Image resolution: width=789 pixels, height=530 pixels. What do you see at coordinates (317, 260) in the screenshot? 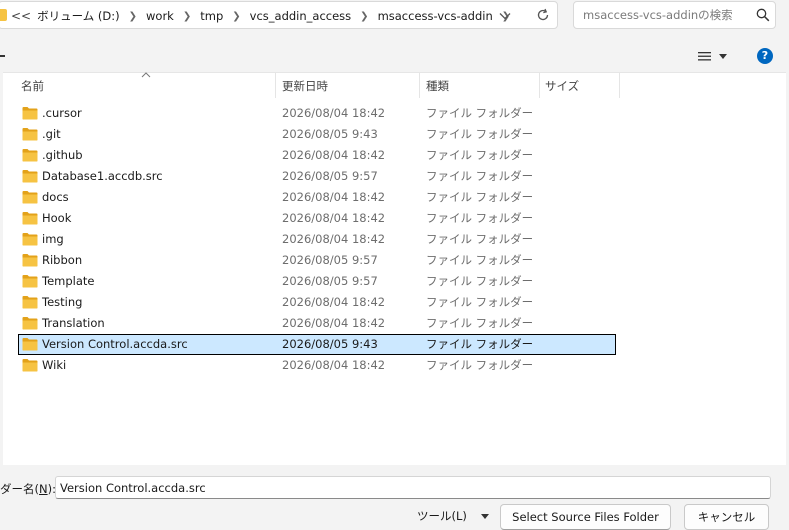
I see `list-item: Ribbon 2026/08/05 9:57 ファイル フォルダー` at bounding box center [317, 260].